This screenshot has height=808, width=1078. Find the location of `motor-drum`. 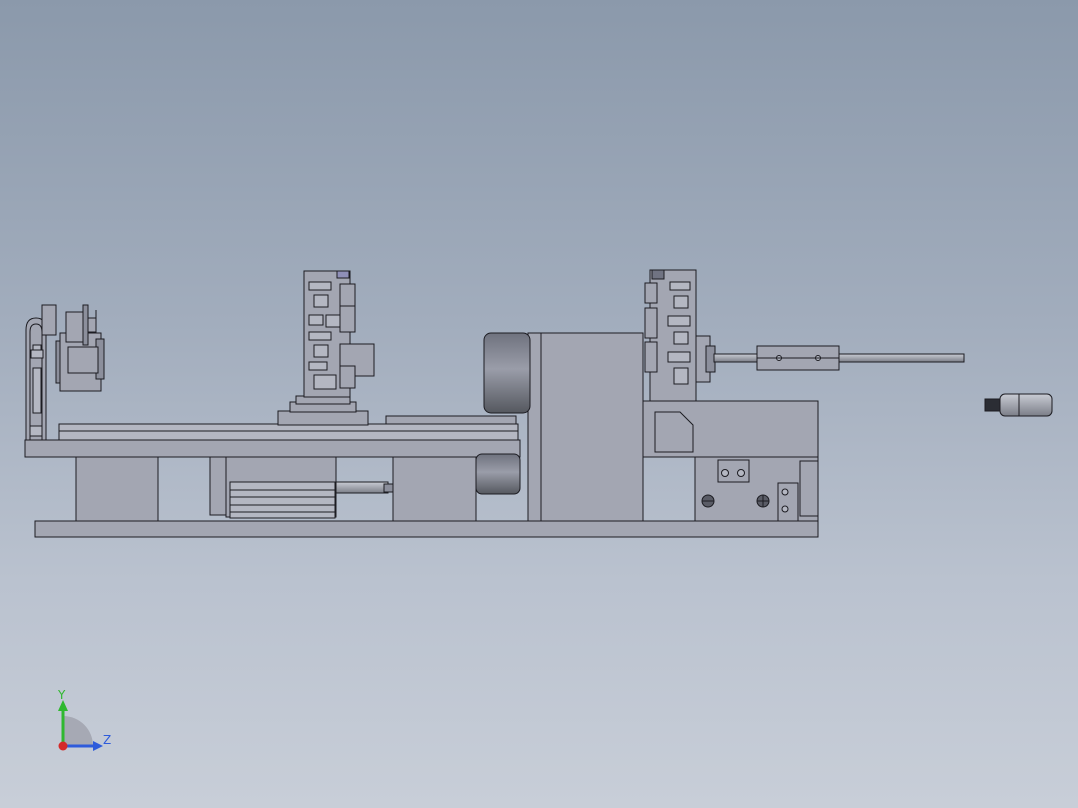

motor-drum is located at coordinates (503, 413).